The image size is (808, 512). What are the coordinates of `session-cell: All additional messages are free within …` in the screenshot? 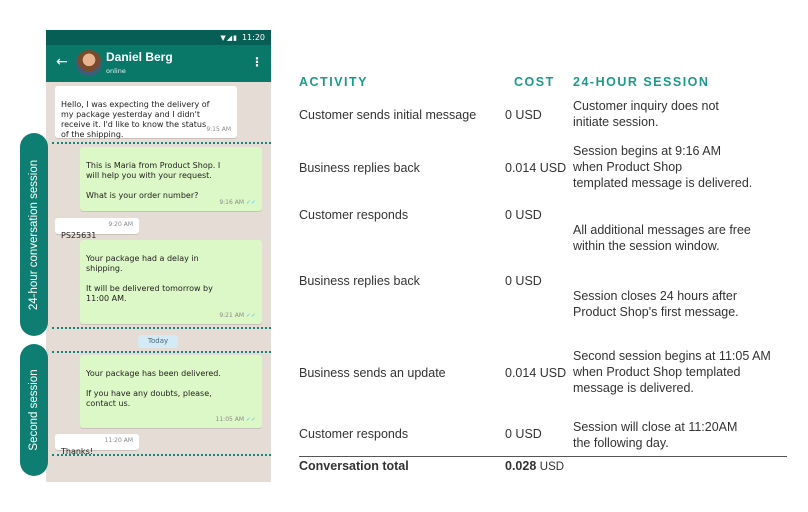 It's located at (662, 238).